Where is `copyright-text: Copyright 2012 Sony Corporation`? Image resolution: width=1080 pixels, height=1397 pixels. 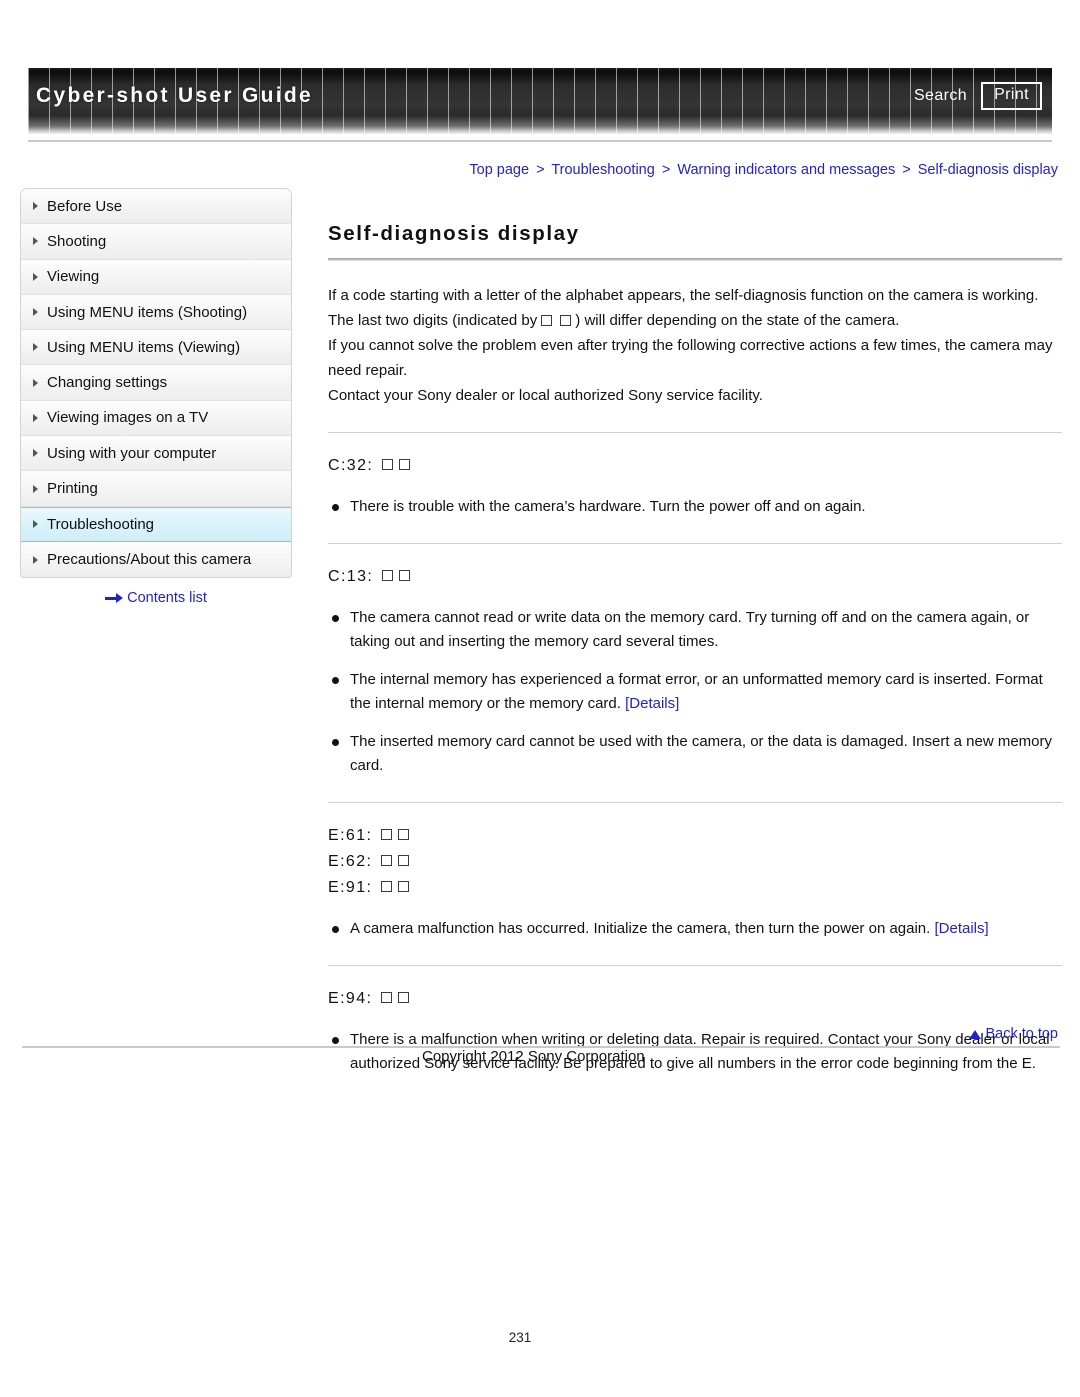
copyright-text: Copyright 2012 Sony Corporation is located at coordinates (533, 1056).